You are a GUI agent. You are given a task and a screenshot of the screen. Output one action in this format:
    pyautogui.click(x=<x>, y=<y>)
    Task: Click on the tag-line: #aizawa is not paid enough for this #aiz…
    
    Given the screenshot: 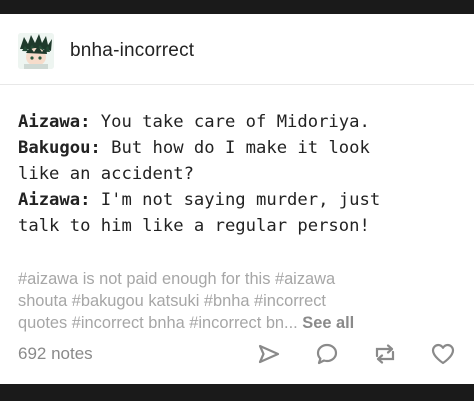 What is the action you would take?
    pyautogui.click(x=238, y=279)
    